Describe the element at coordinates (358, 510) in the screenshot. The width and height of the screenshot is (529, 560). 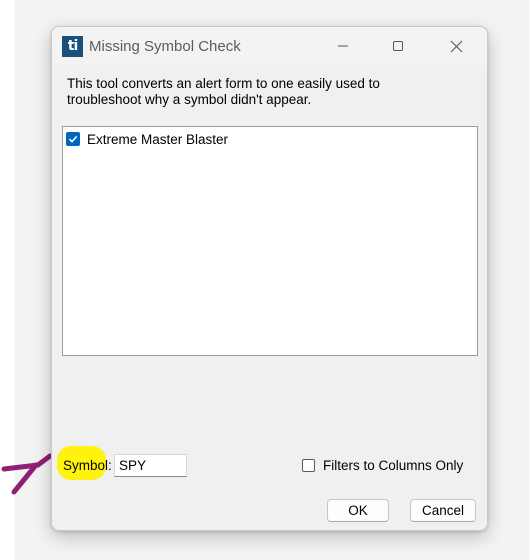
I see `ok-button: OK` at that location.